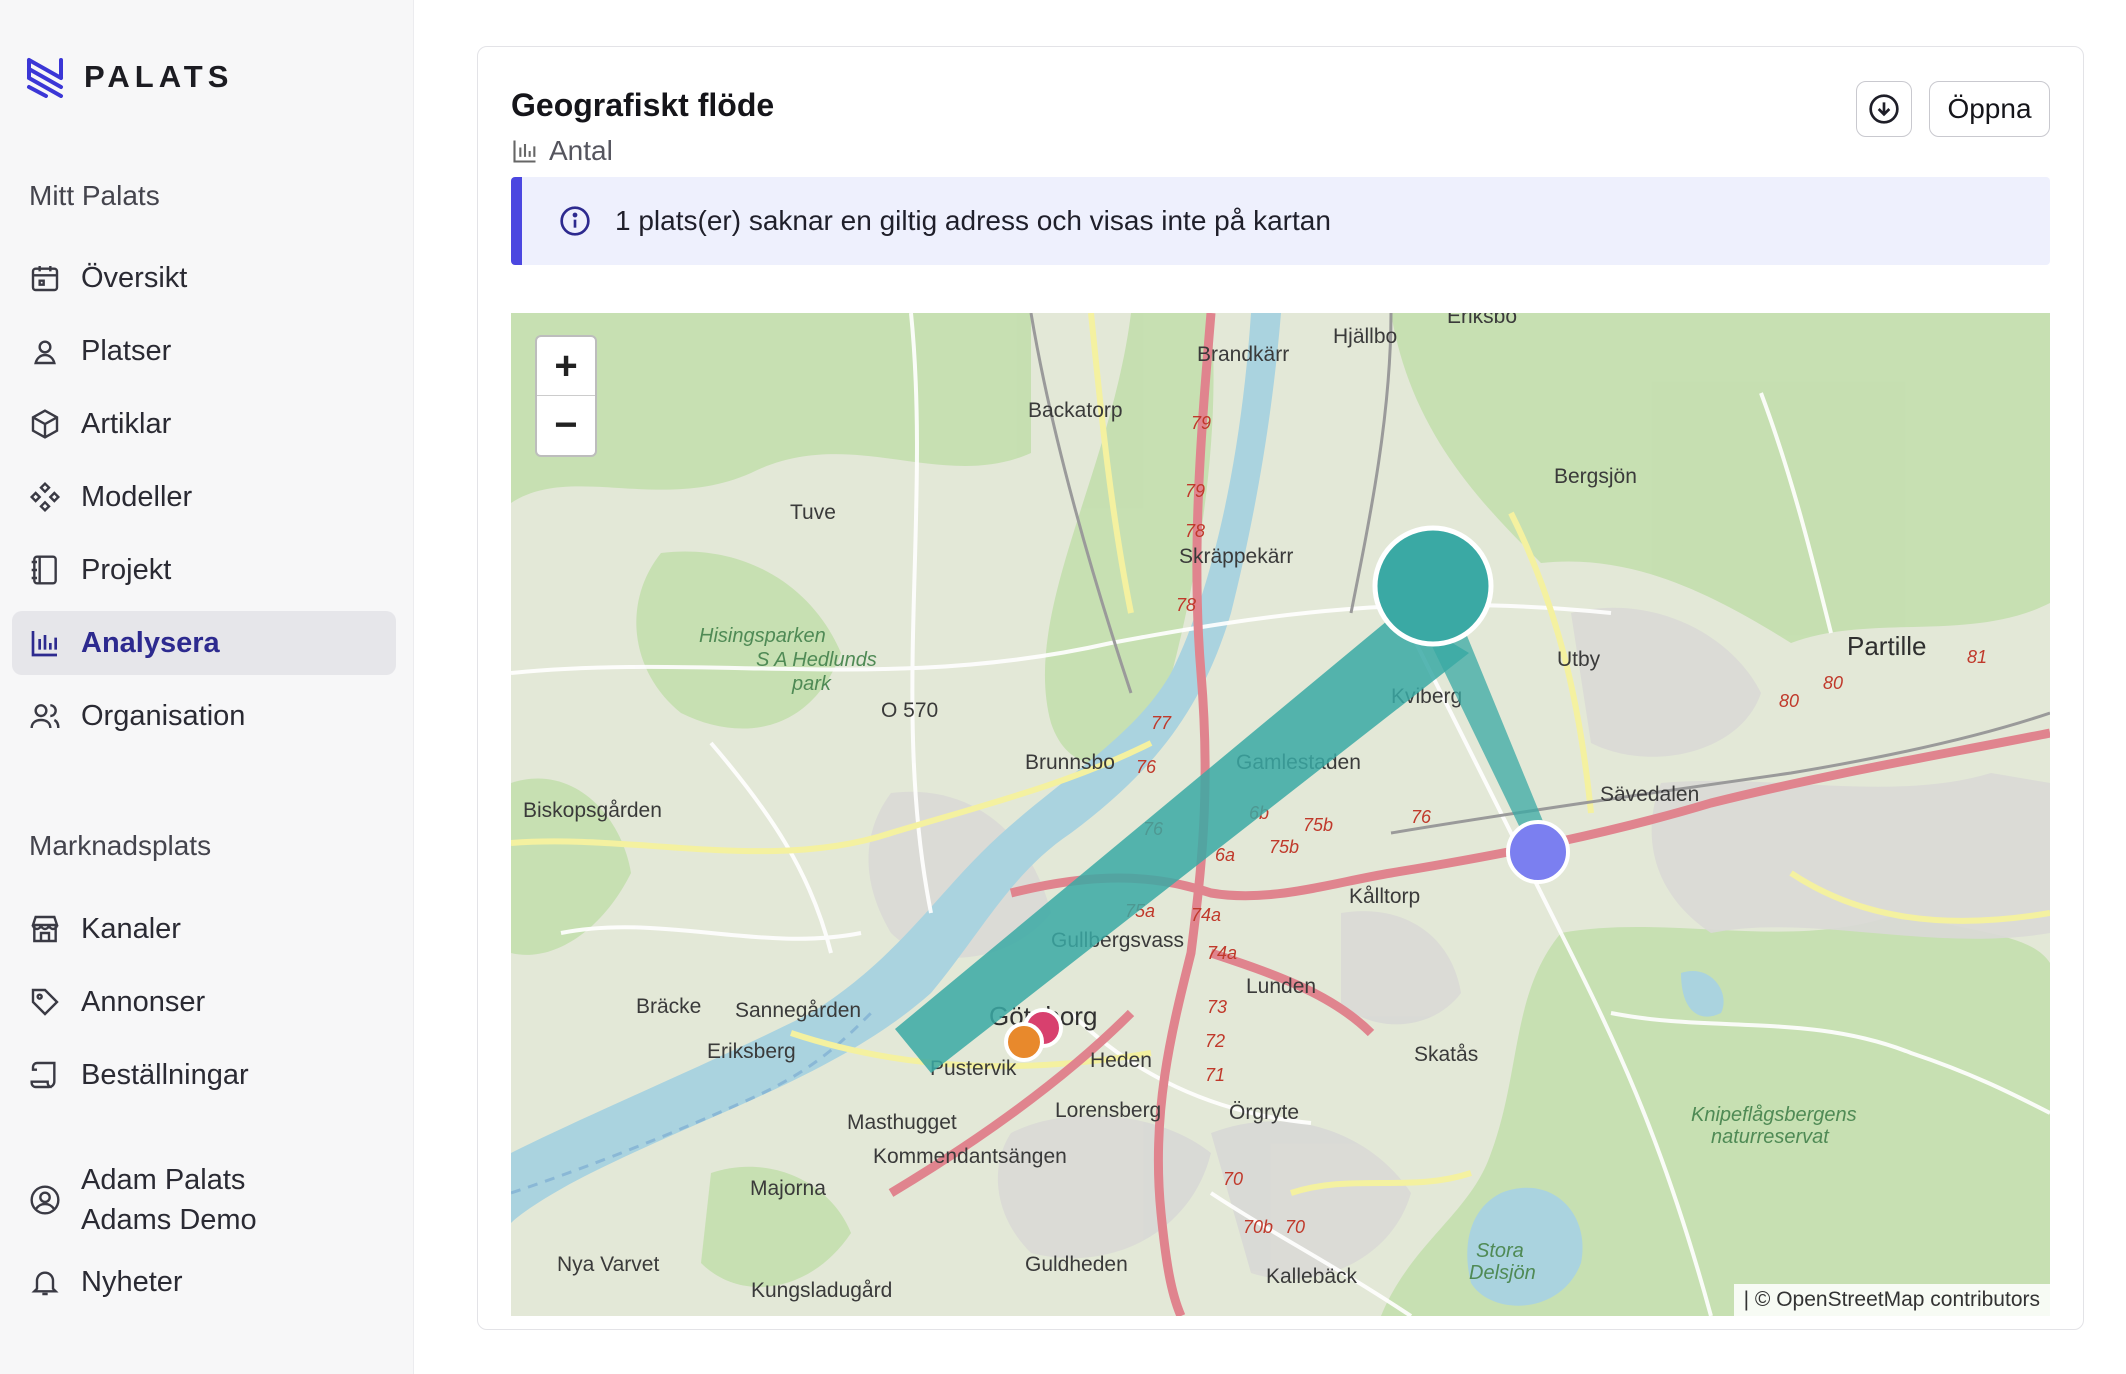  I want to click on scroll-icon, so click(45, 1075).